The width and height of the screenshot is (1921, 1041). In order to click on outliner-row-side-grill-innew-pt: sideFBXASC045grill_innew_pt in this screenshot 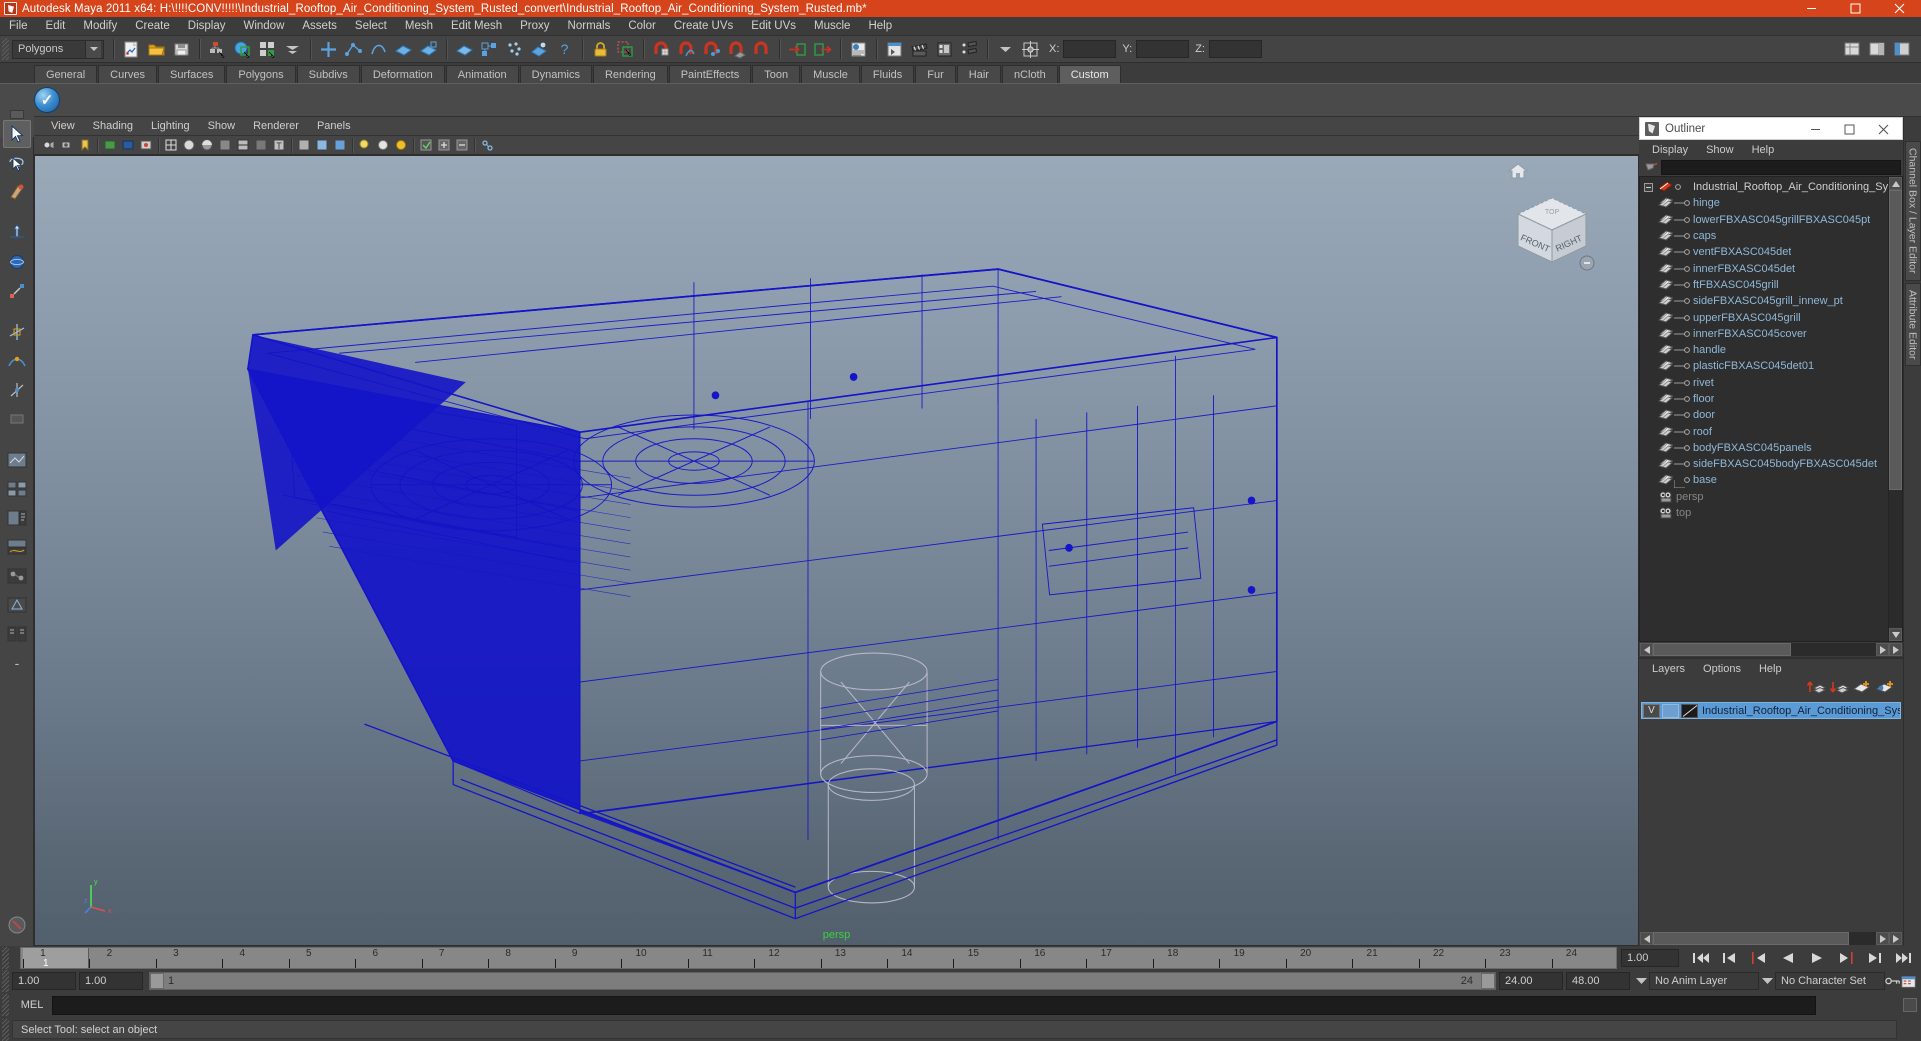, I will do `click(1764, 301)`.